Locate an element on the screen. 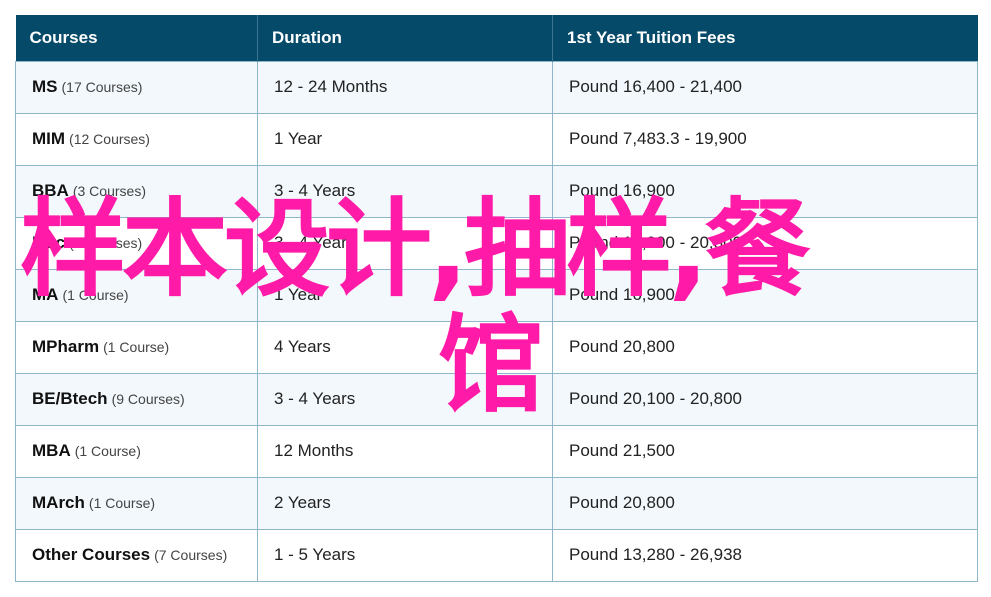  table-row: BBA (3 Courses) 3 - 4 Years Pound 16,900 is located at coordinates (496, 191).